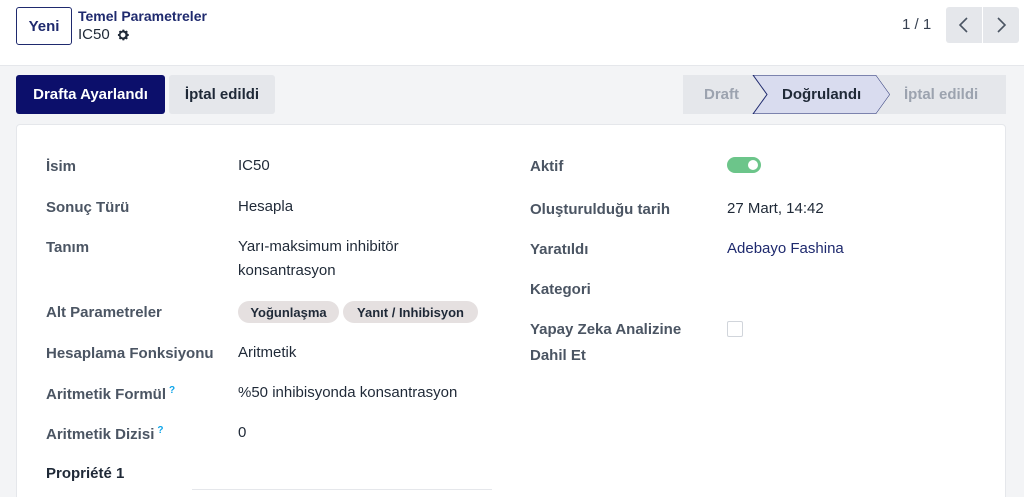 Image resolution: width=1024 pixels, height=497 pixels. I want to click on result-type-label: Sonuç Türü, so click(88, 207).